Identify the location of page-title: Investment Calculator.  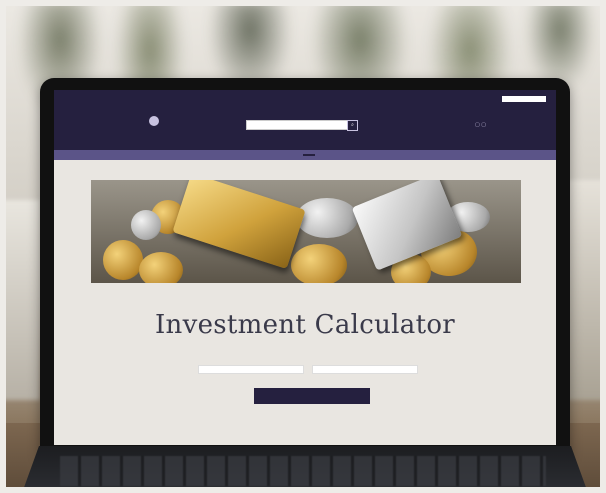
(305, 325).